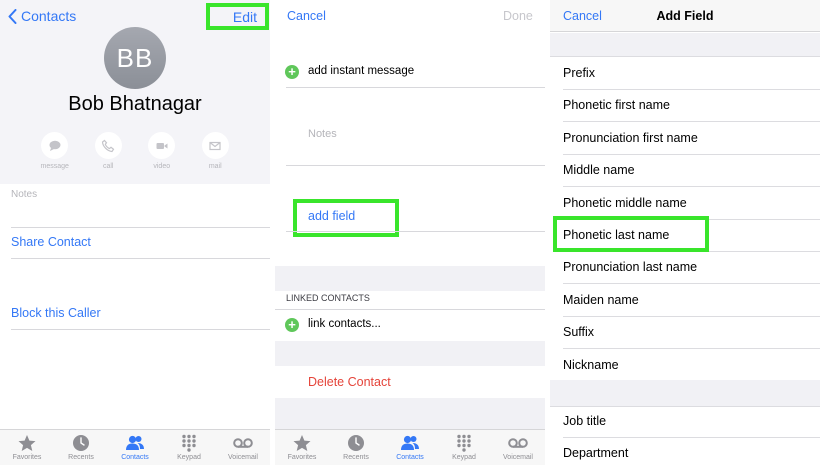  Describe the element at coordinates (49, 16) in the screenshot. I see `back-label: Contacts` at that location.